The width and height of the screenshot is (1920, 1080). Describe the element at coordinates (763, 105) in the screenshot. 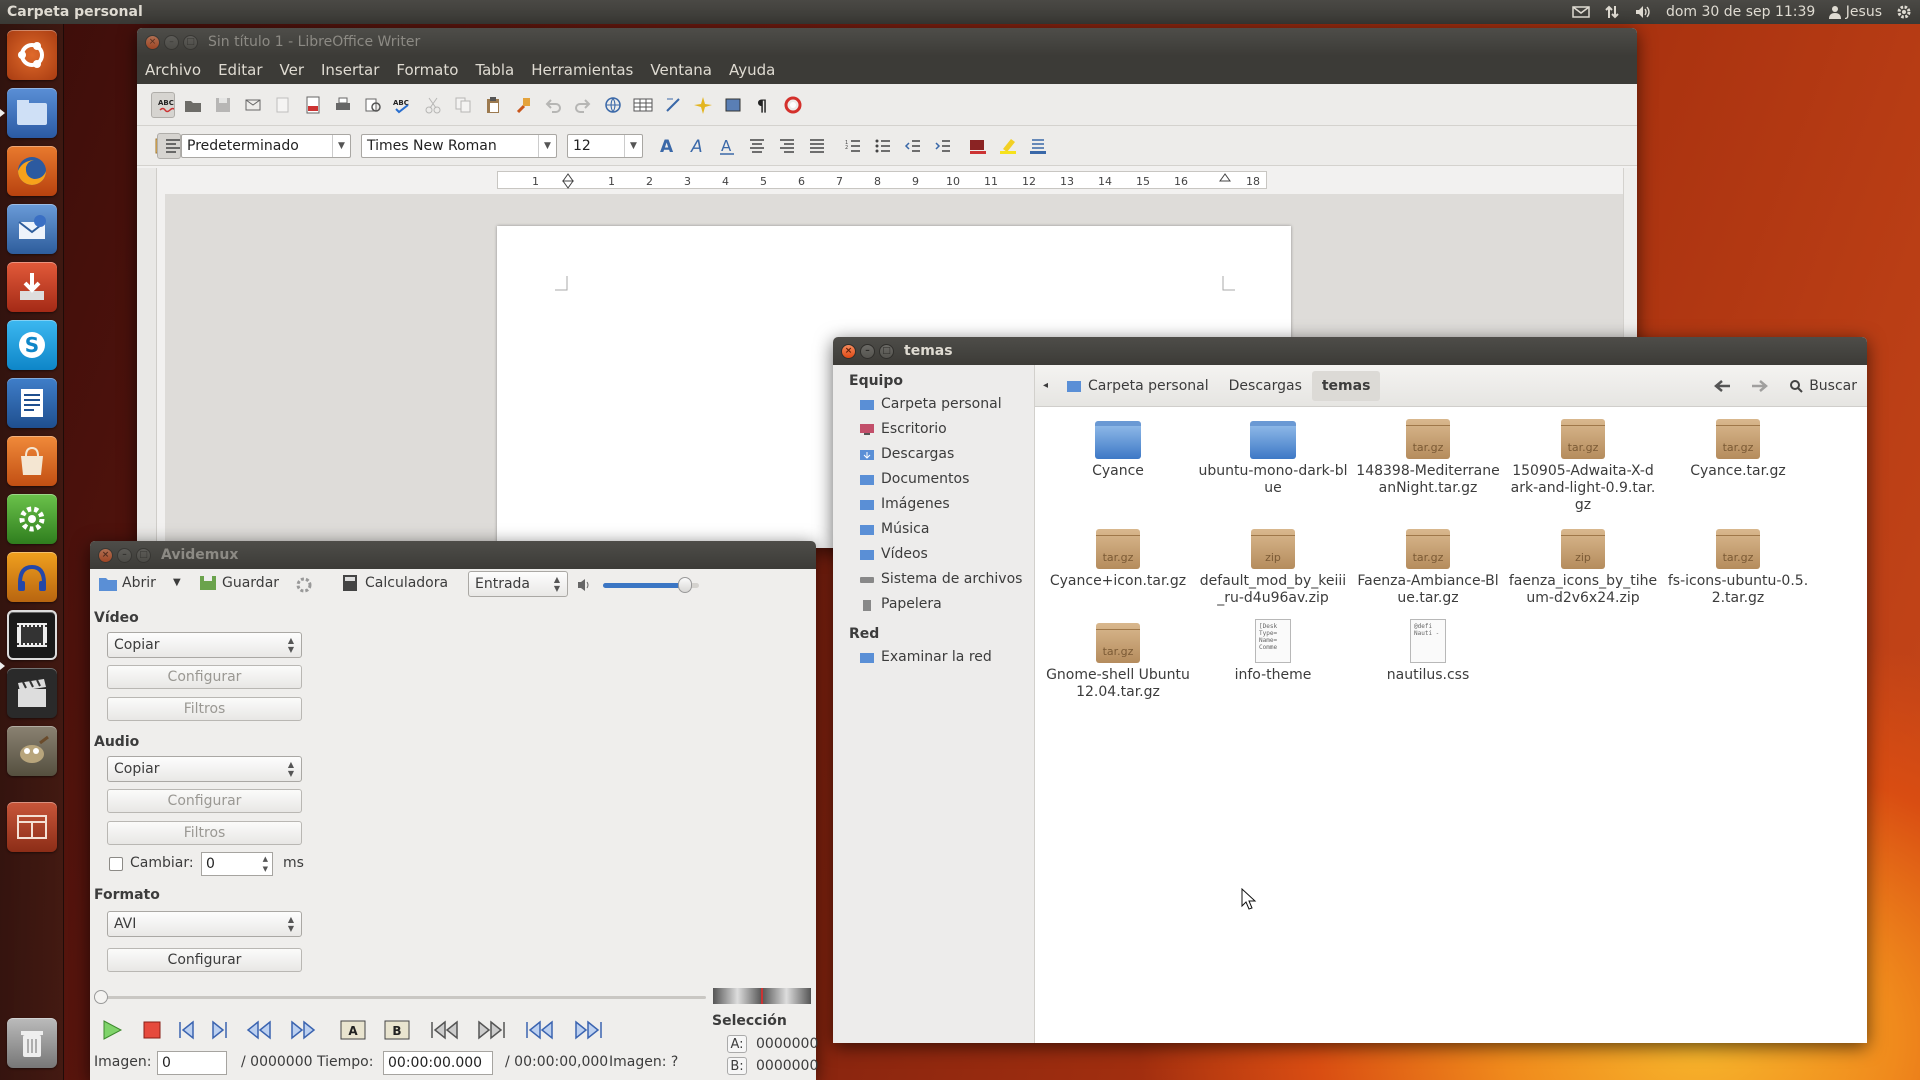

I see `formatting-marks-icon: ¶` at that location.